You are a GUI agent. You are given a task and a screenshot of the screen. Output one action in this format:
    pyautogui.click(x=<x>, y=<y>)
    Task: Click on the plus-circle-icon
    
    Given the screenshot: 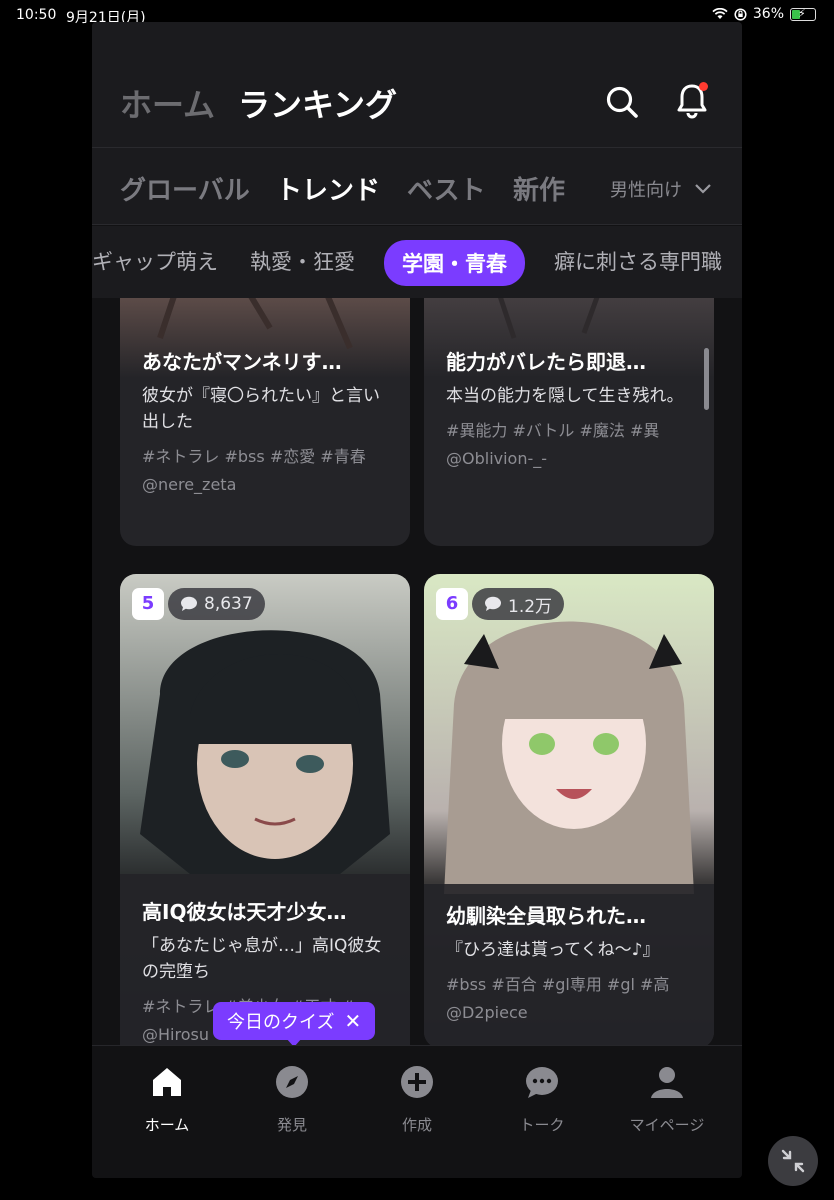 What is the action you would take?
    pyautogui.click(x=417, y=1082)
    